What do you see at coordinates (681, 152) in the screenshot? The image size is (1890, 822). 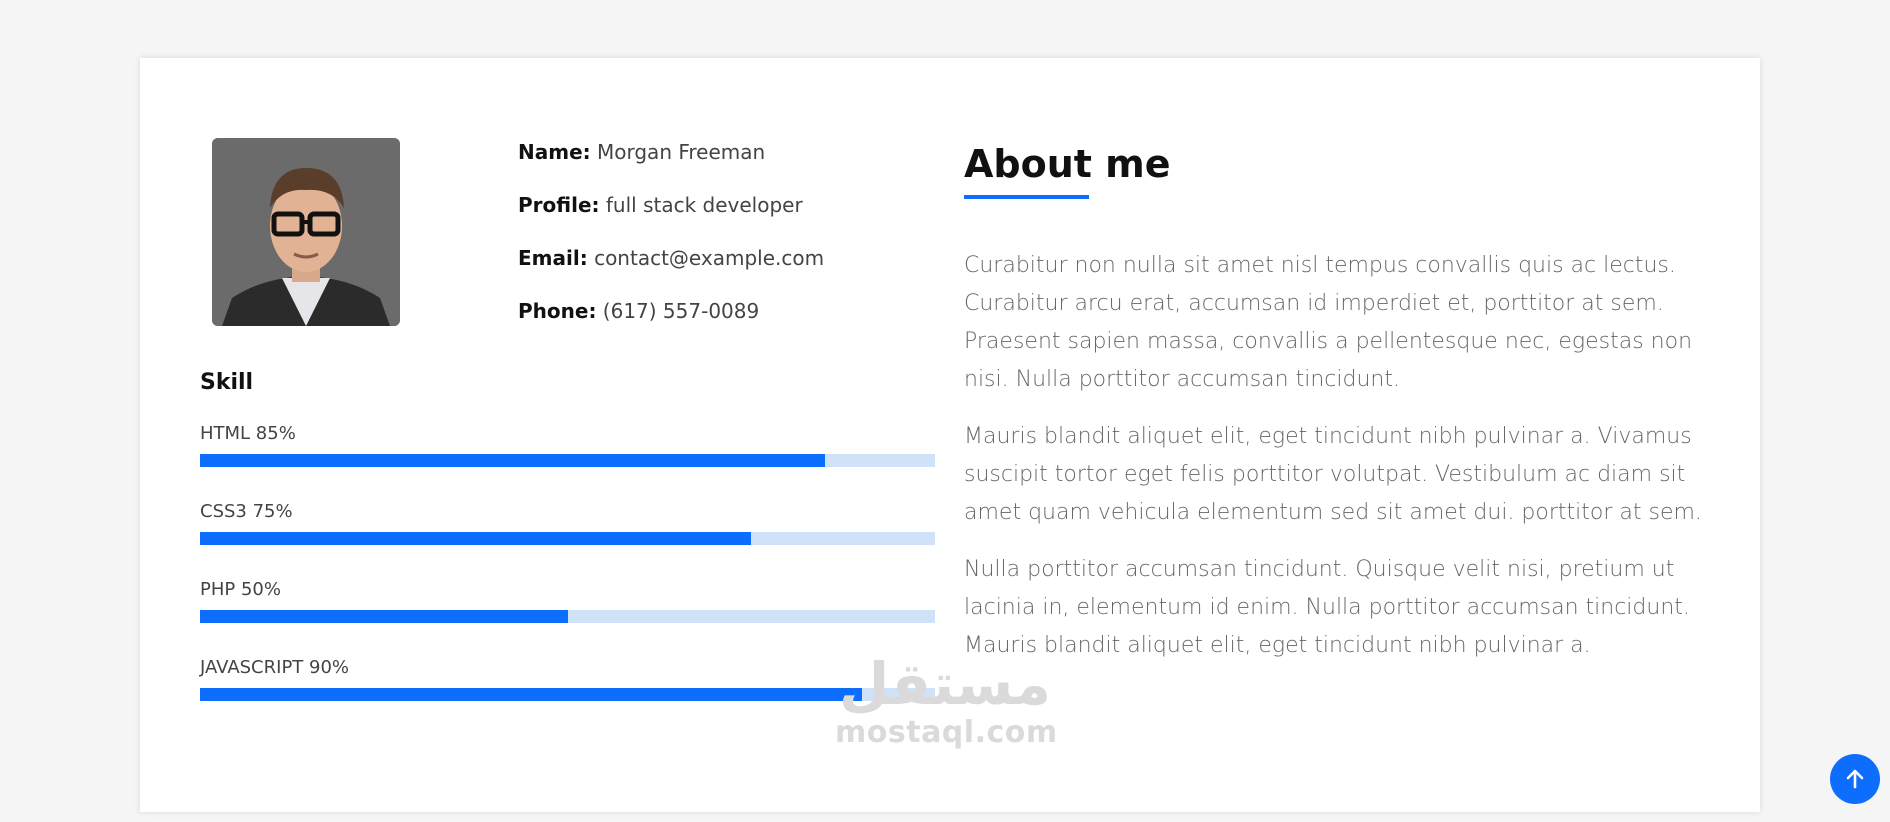 I see `info-value: Morgan Freeman` at bounding box center [681, 152].